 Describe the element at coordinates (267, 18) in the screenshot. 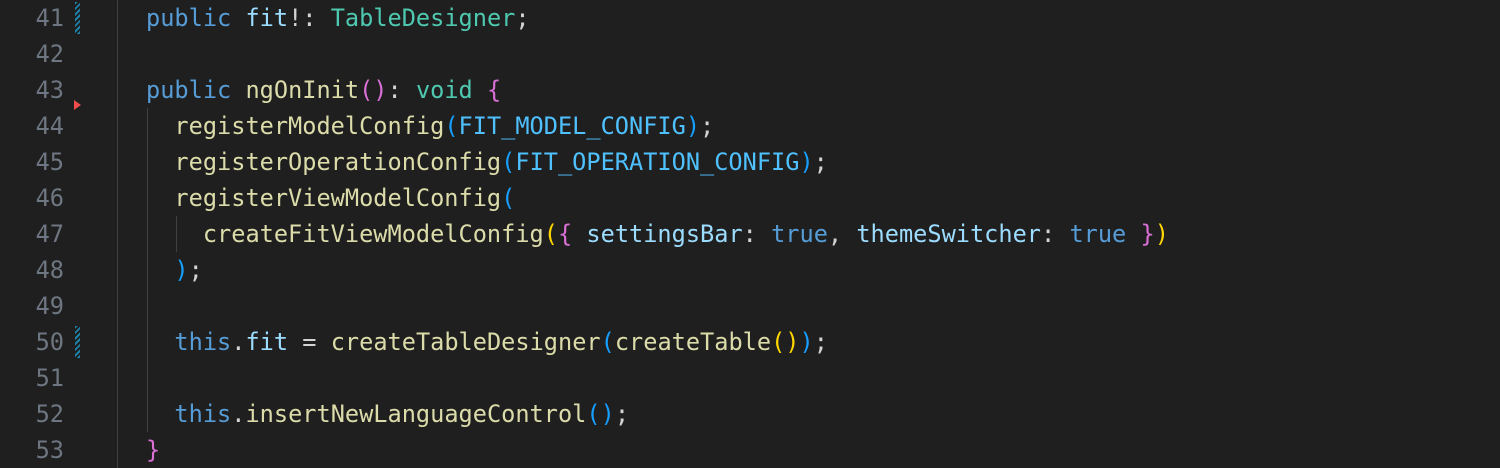

I see `code-token: fit` at that location.